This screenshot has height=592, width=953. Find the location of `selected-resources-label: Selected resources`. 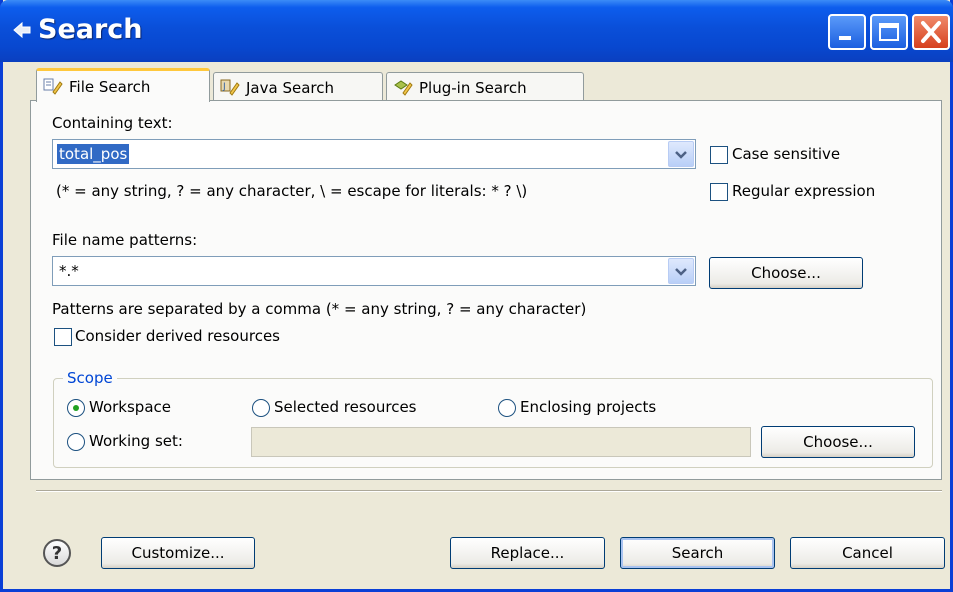

selected-resources-label: Selected resources is located at coordinates (345, 407).